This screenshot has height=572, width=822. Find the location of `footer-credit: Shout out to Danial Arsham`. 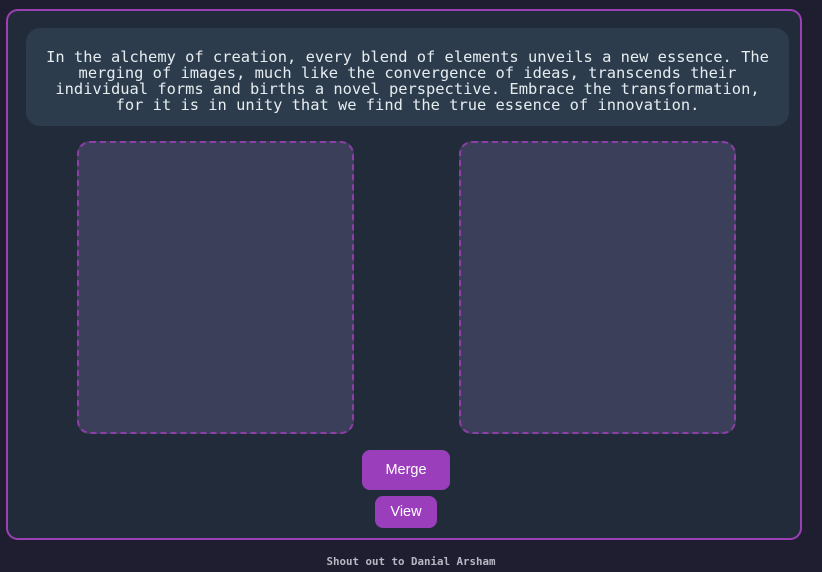

footer-credit: Shout out to Danial Arsham is located at coordinates (411, 561).